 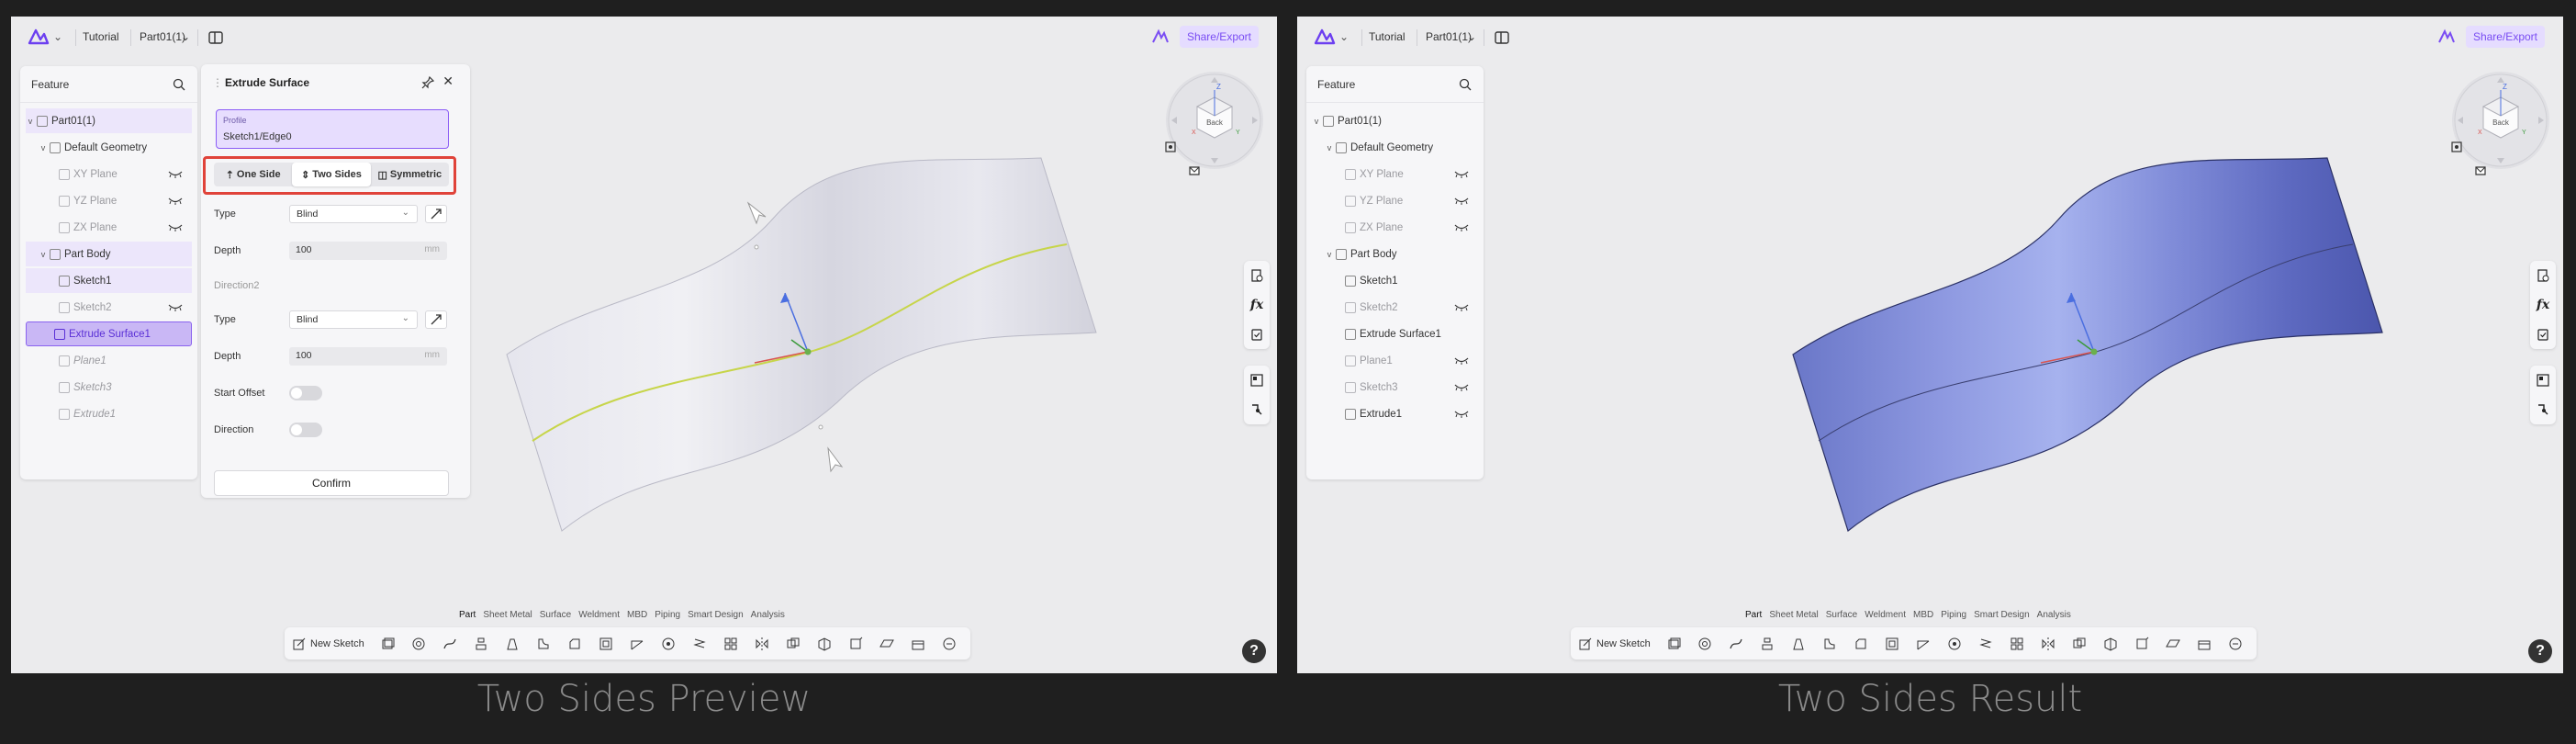 What do you see at coordinates (427, 82) in the screenshot?
I see `pin-icon` at bounding box center [427, 82].